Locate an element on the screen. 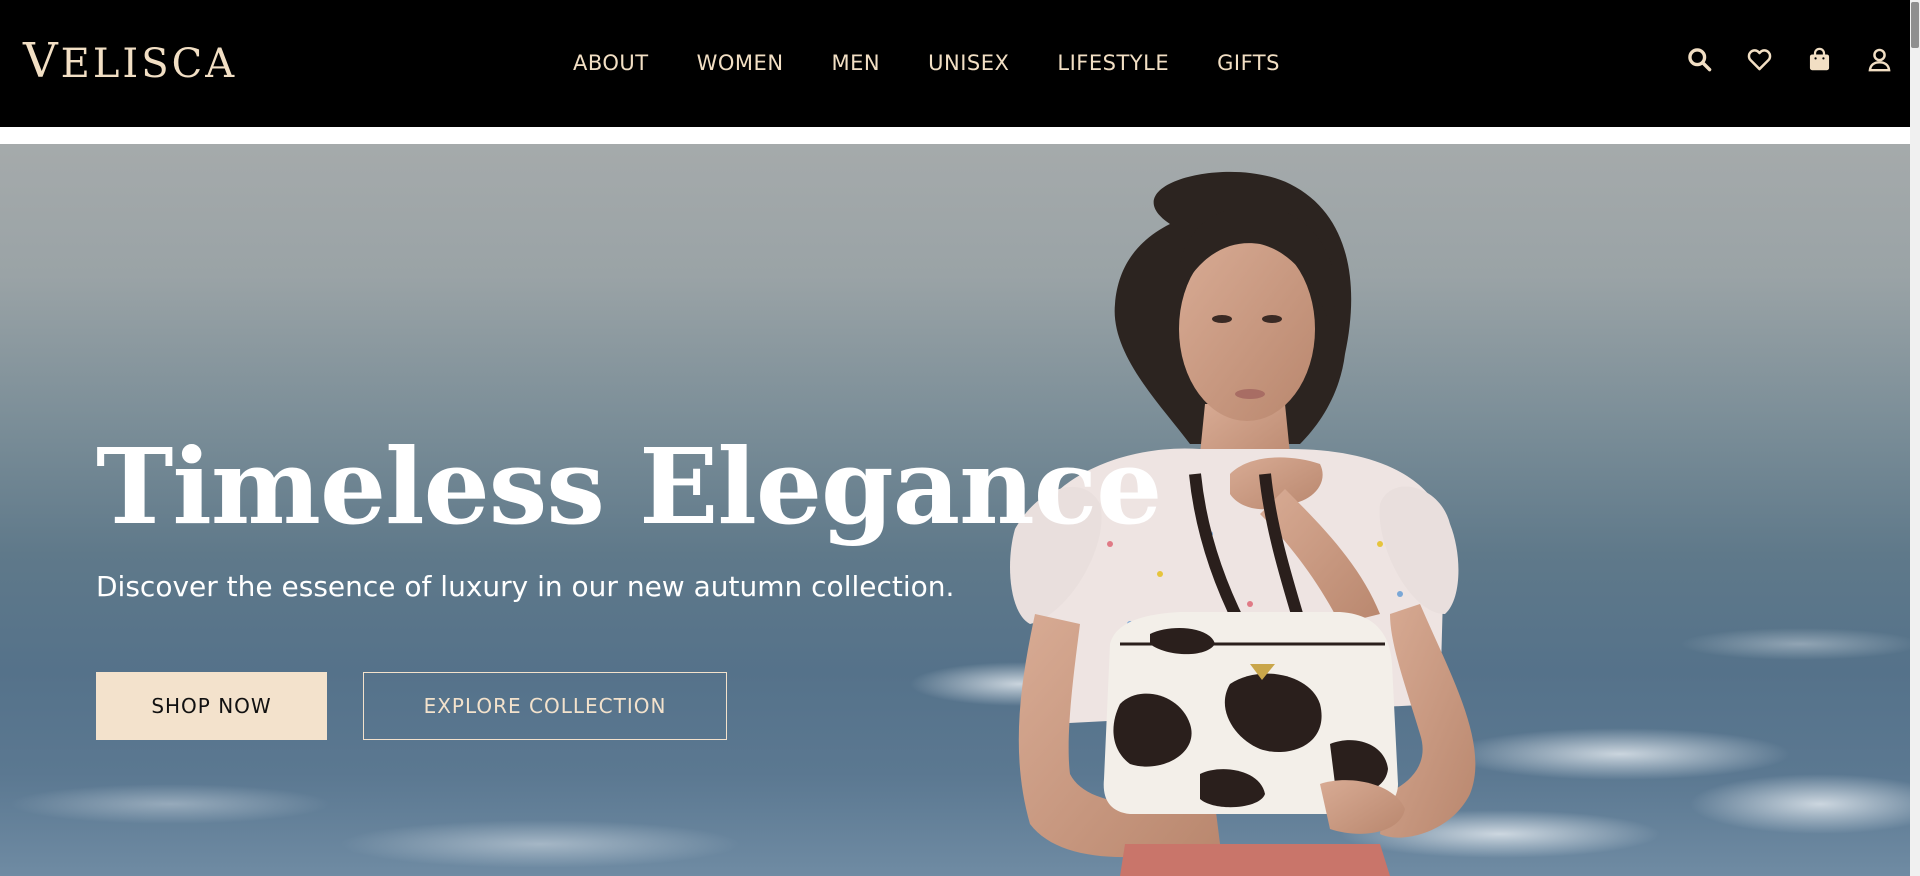 The image size is (1920, 876). main-nav: ABOUT WOMEN MEN UNISEX LIFESTYLE GIFTS is located at coordinates (926, 63).